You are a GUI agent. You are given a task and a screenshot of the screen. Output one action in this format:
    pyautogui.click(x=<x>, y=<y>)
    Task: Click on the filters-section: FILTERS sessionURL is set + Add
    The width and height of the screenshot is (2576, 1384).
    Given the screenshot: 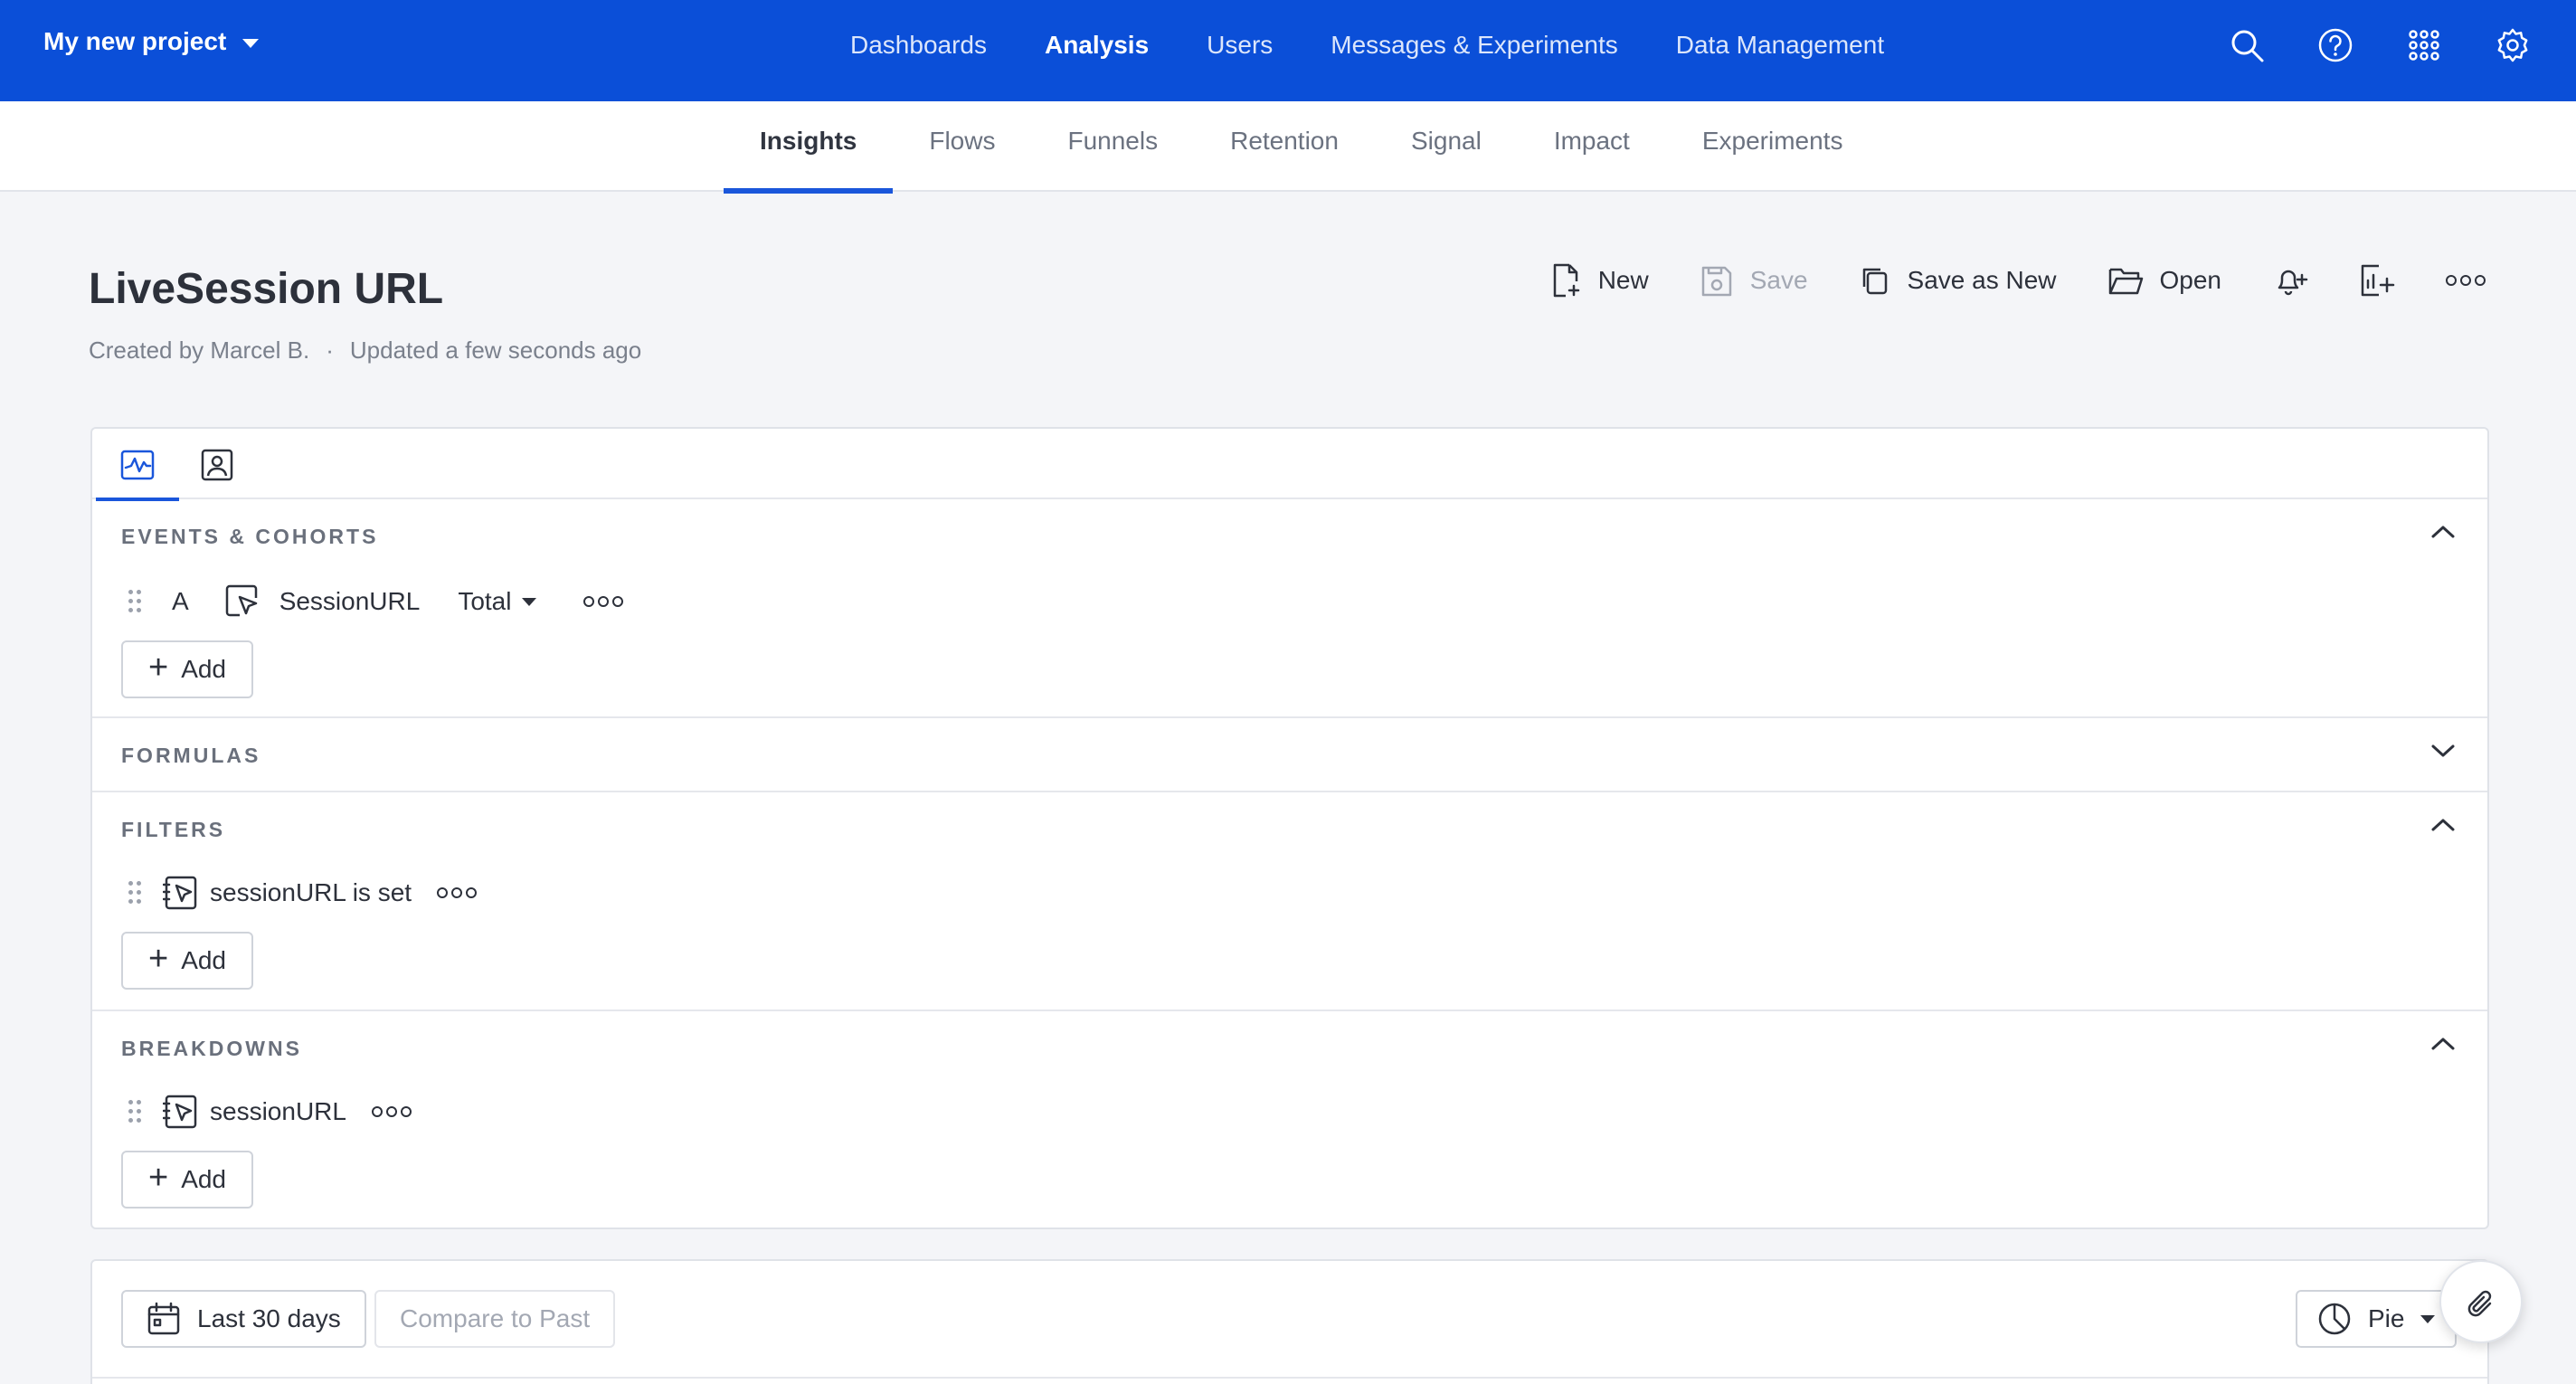 What is the action you would take?
    pyautogui.click(x=1290, y=901)
    